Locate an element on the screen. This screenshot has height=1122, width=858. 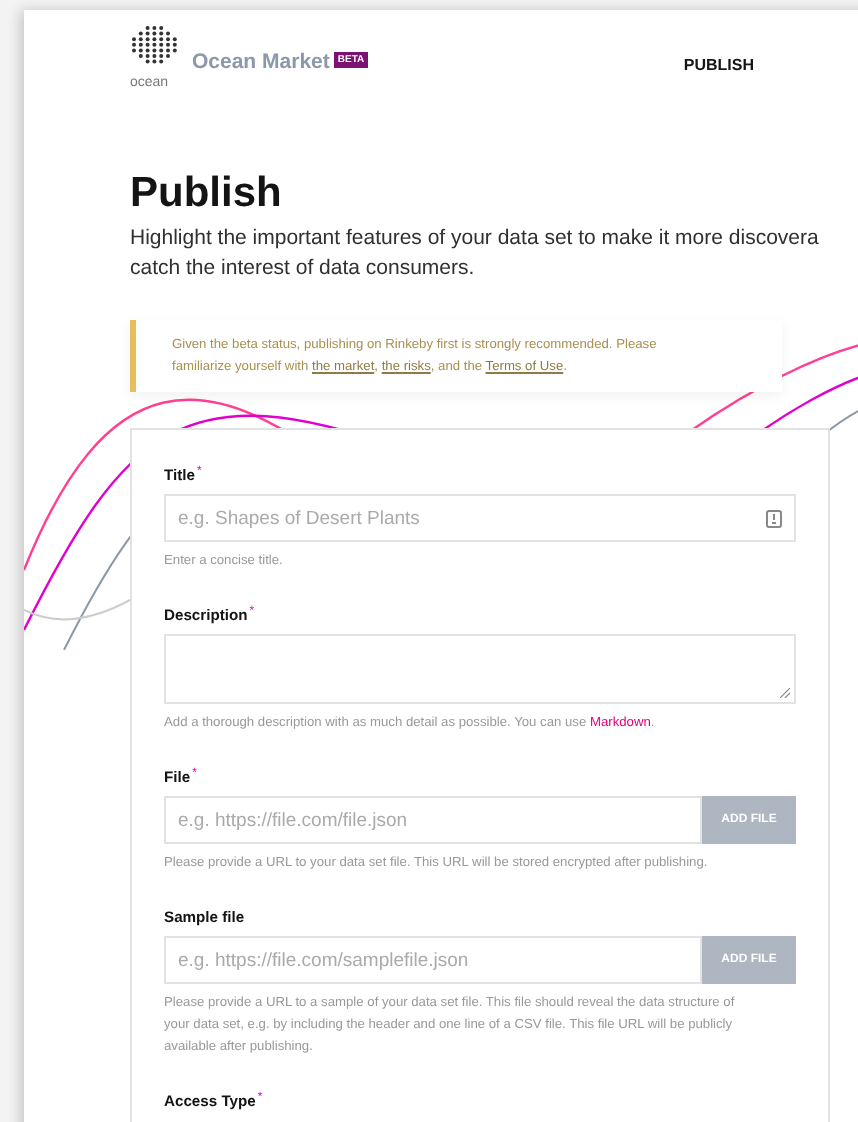
nav-link: PUBLISH is located at coordinates (718, 65).